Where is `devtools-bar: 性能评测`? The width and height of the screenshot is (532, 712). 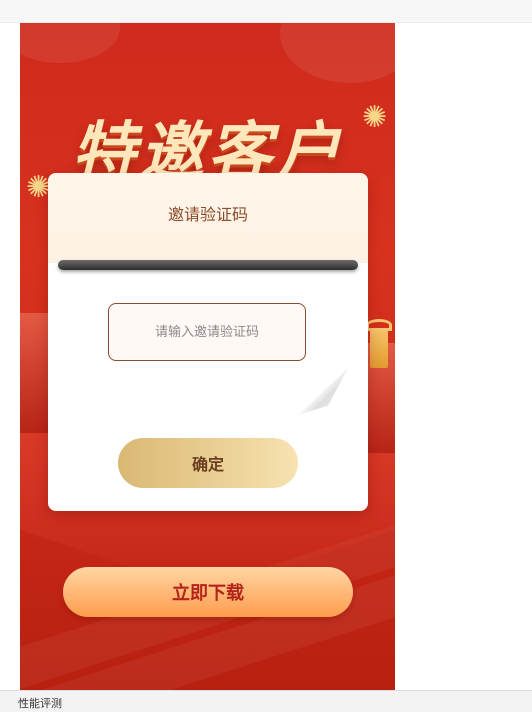
devtools-bar: 性能评测 is located at coordinates (266, 701).